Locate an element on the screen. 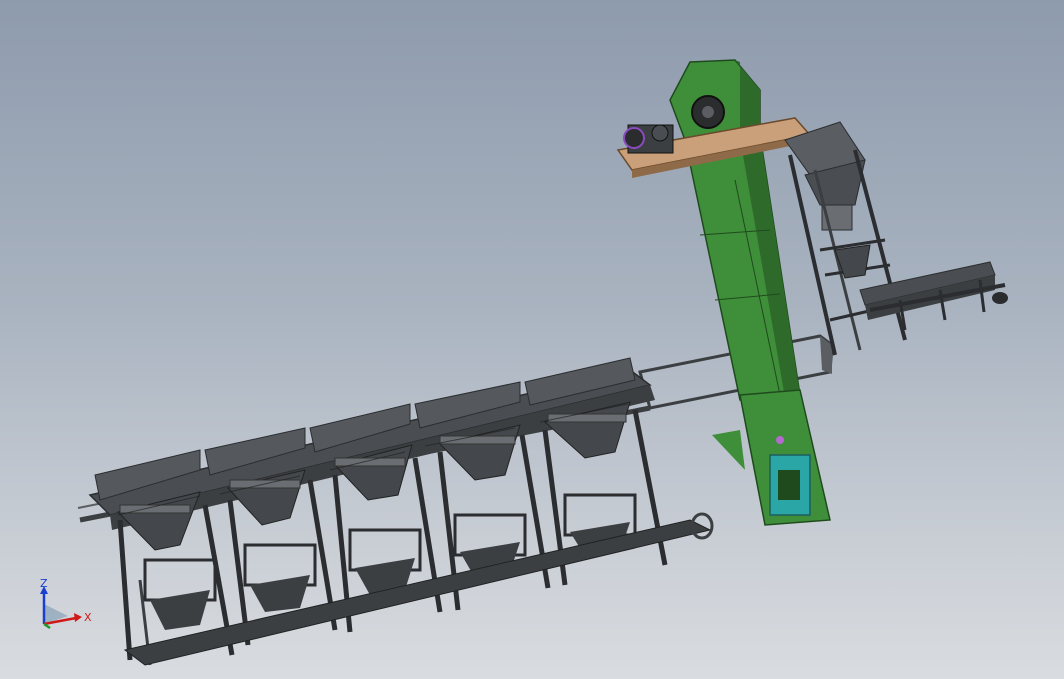  x-axis-label: X is located at coordinates (88, 617).